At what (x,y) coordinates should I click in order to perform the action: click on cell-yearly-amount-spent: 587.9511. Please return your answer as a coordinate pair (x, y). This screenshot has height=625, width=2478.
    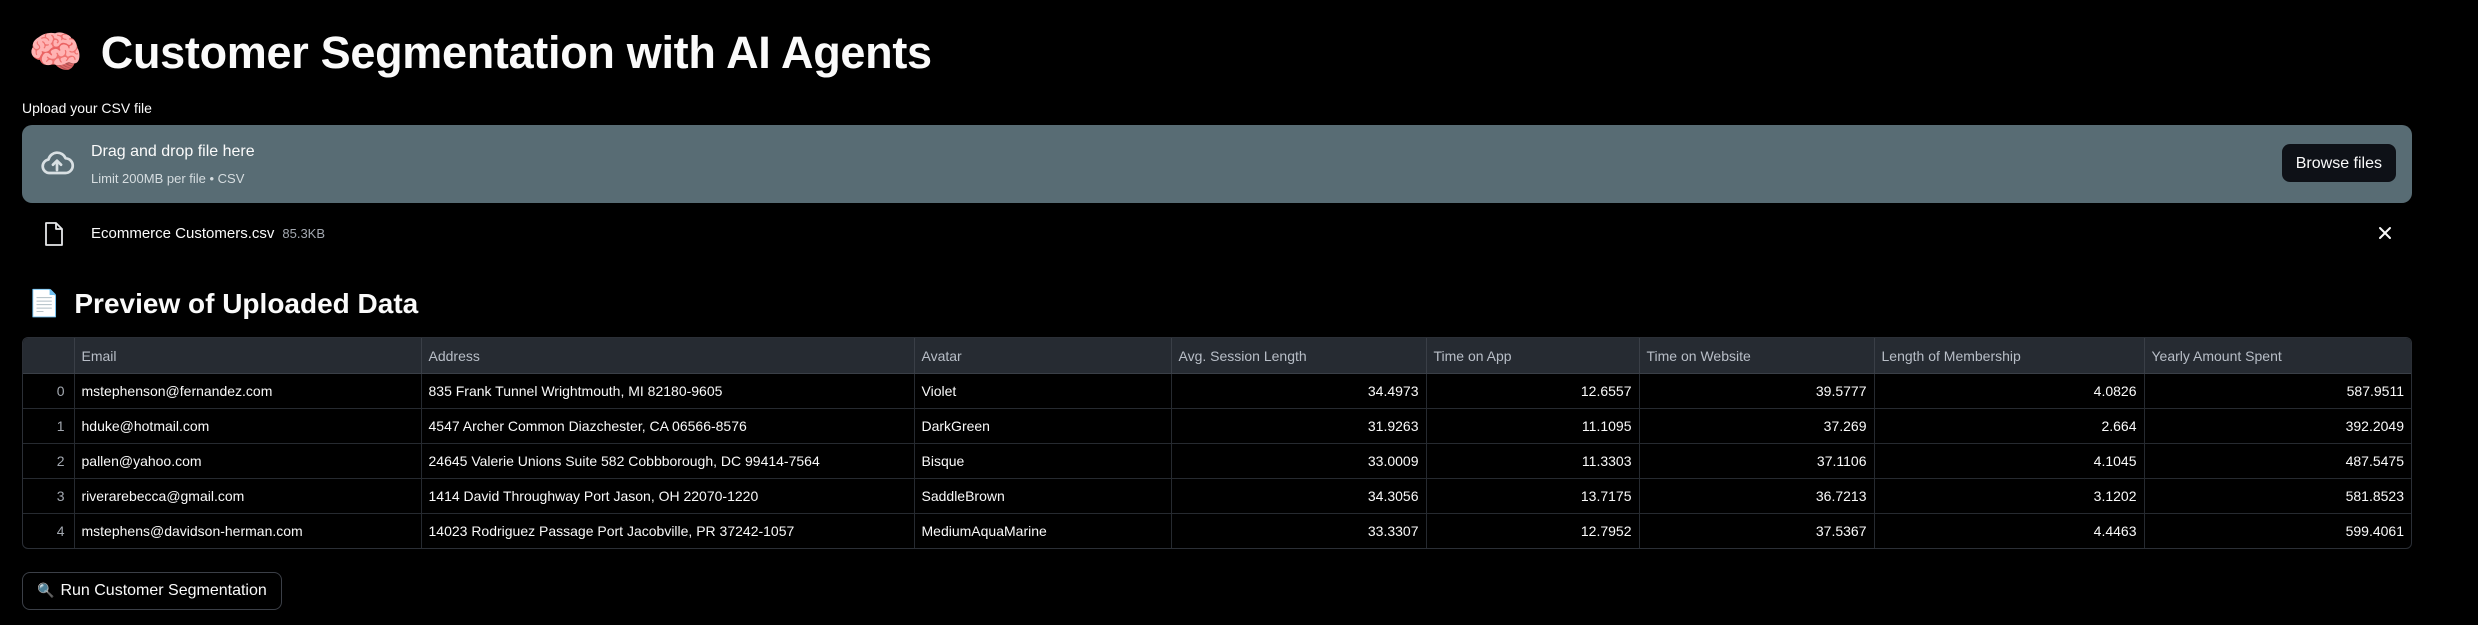
    Looking at the image, I should click on (2277, 391).